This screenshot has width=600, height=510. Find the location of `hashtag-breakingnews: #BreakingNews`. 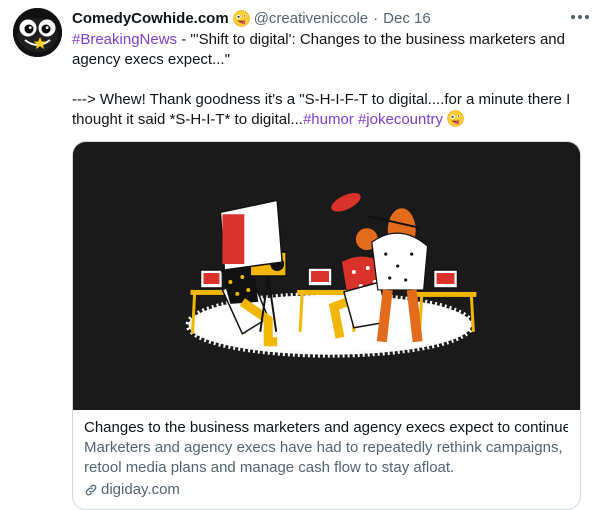

hashtag-breakingnews: #BreakingNews is located at coordinates (124, 39).